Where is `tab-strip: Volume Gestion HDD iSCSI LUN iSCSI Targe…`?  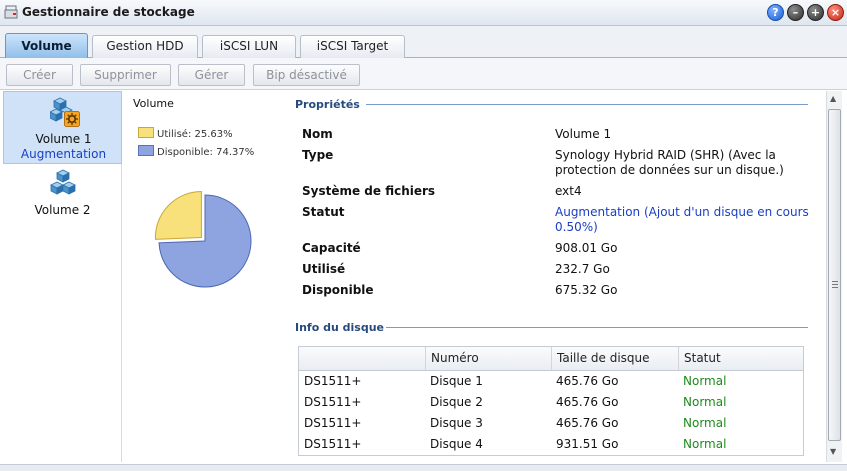 tab-strip: Volume Gestion HDD iSCSI LUN iSCSI Targe… is located at coordinates (423, 42).